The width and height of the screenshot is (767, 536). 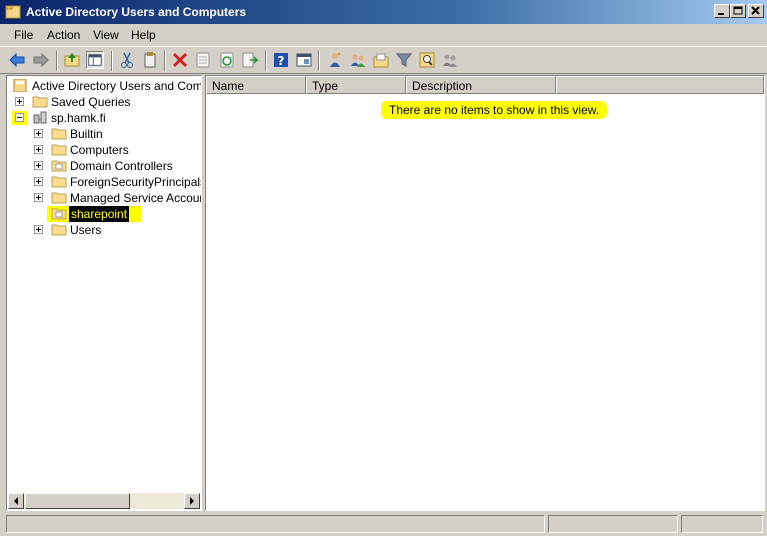 What do you see at coordinates (404, 60) in the screenshot?
I see `filter-icon` at bounding box center [404, 60].